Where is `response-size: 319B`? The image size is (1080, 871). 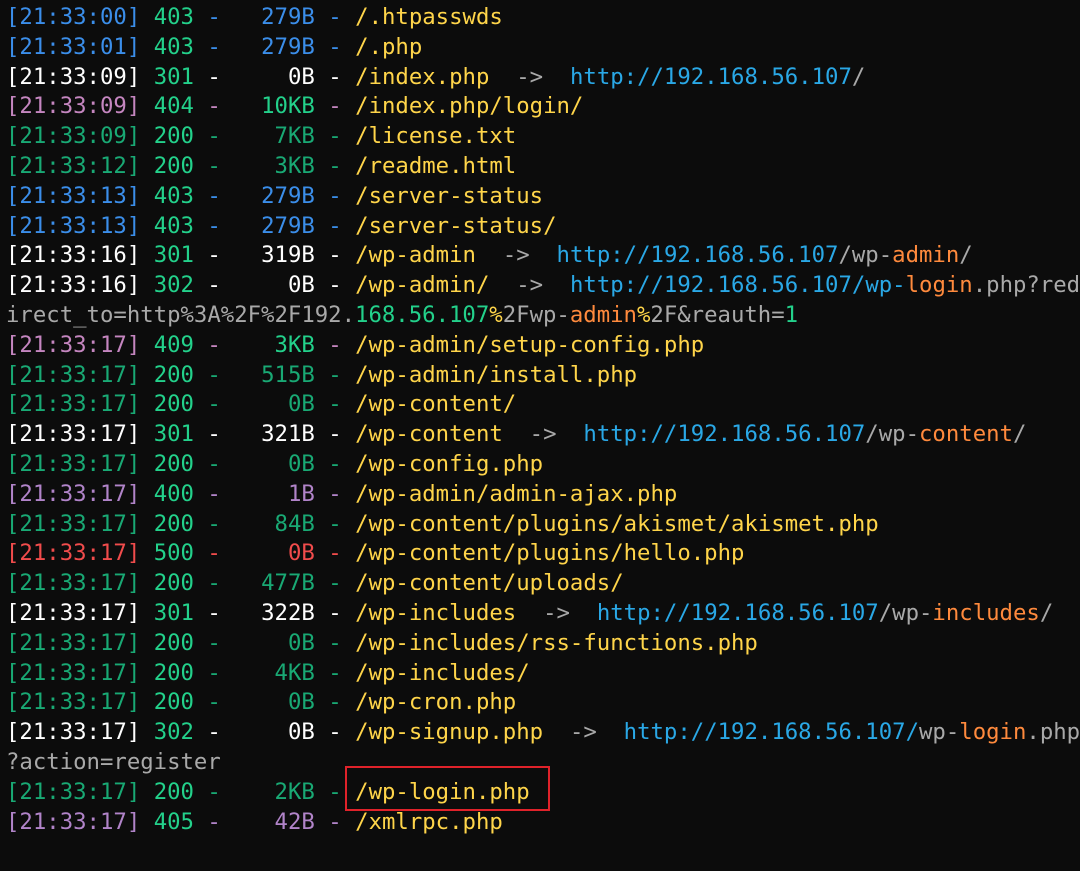 response-size: 319B is located at coordinates (288, 255).